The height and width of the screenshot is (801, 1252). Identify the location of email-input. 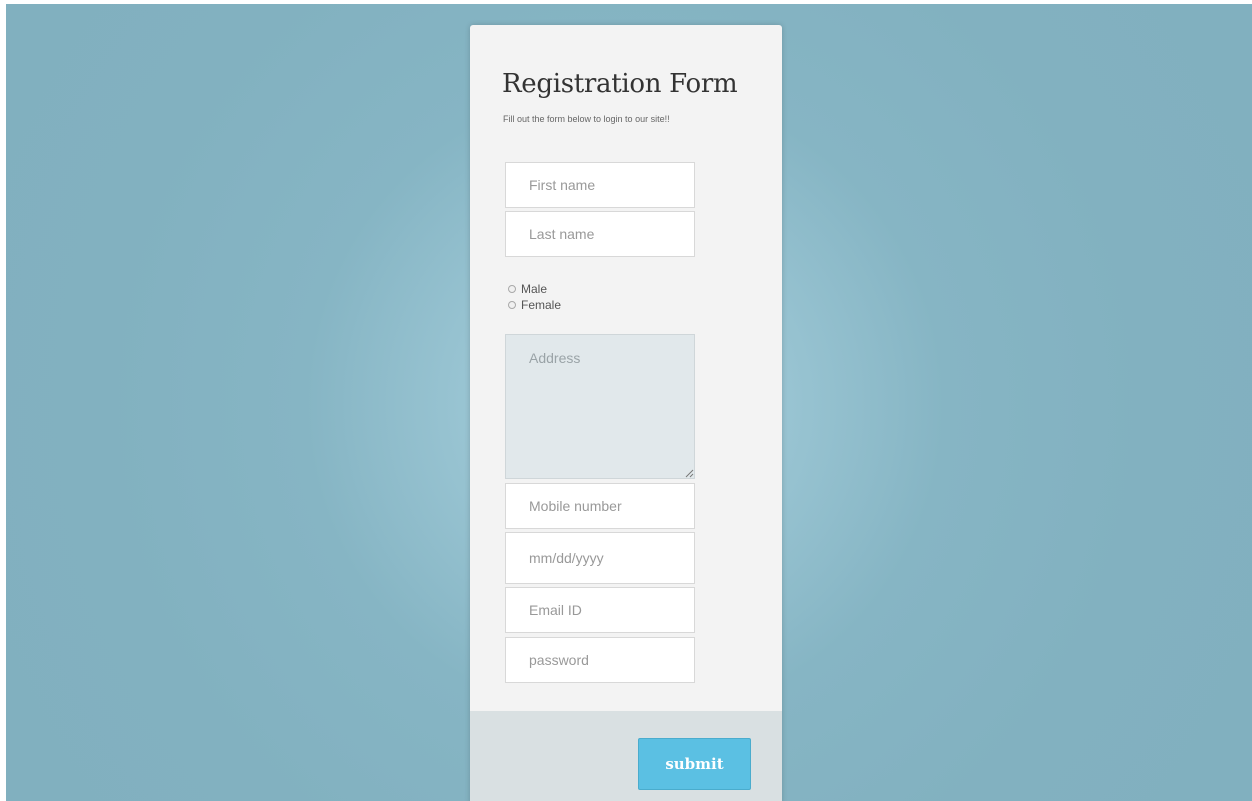
(600, 610).